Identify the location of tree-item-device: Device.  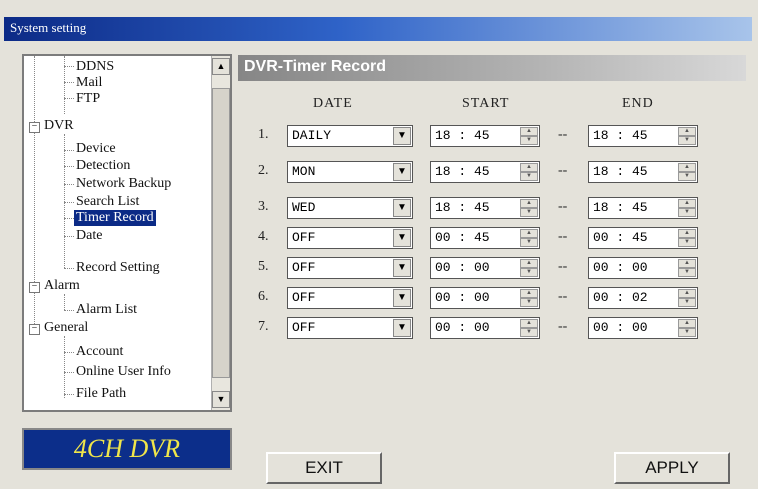
(96, 149).